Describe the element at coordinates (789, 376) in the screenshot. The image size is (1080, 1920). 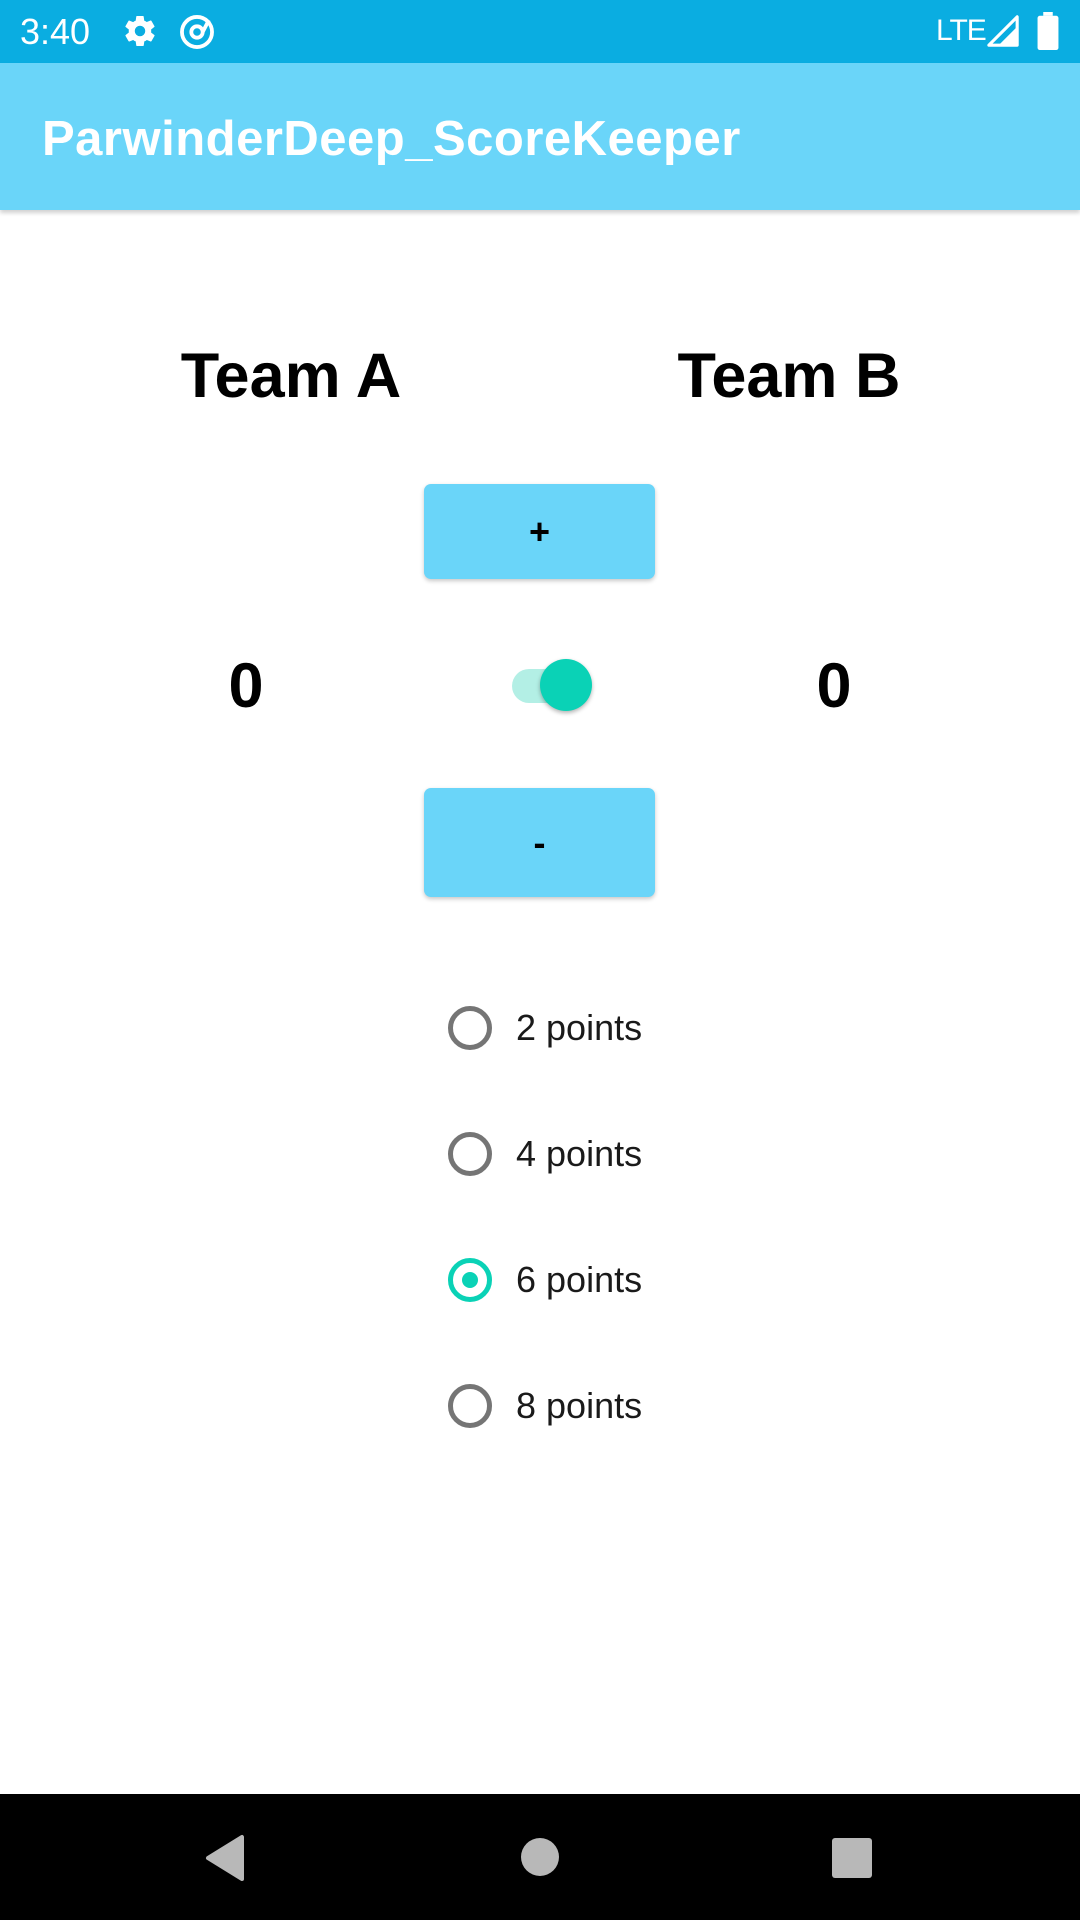
I see `team-b-label: Team B` at that location.